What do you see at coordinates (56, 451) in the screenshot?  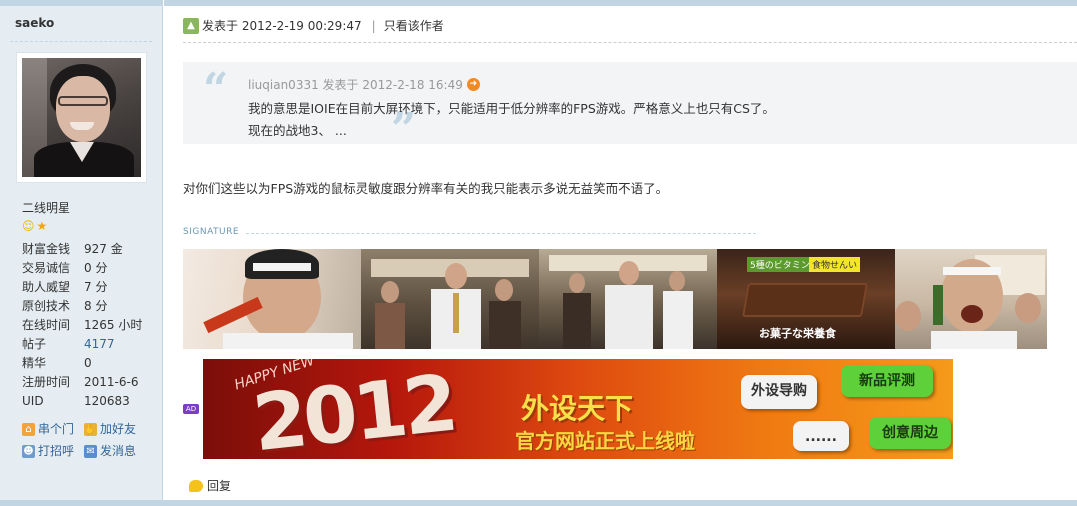 I see `poke-label: 打招呼` at bounding box center [56, 451].